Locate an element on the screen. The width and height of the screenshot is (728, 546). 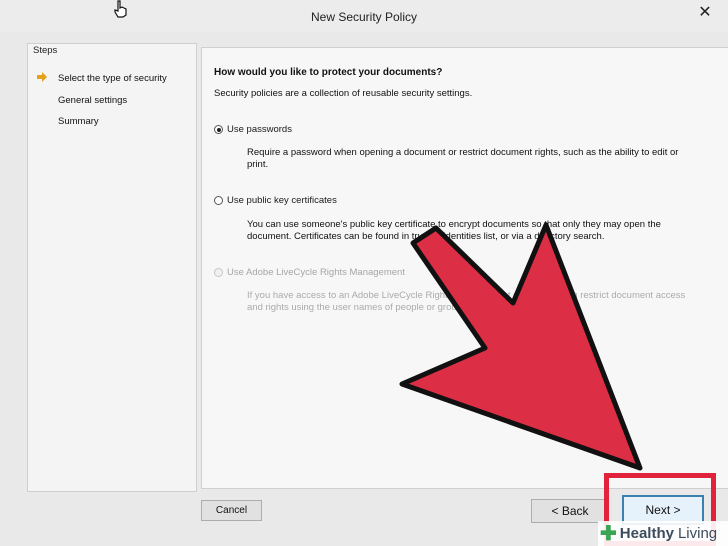
option-label: Use passwords is located at coordinates (259, 129).